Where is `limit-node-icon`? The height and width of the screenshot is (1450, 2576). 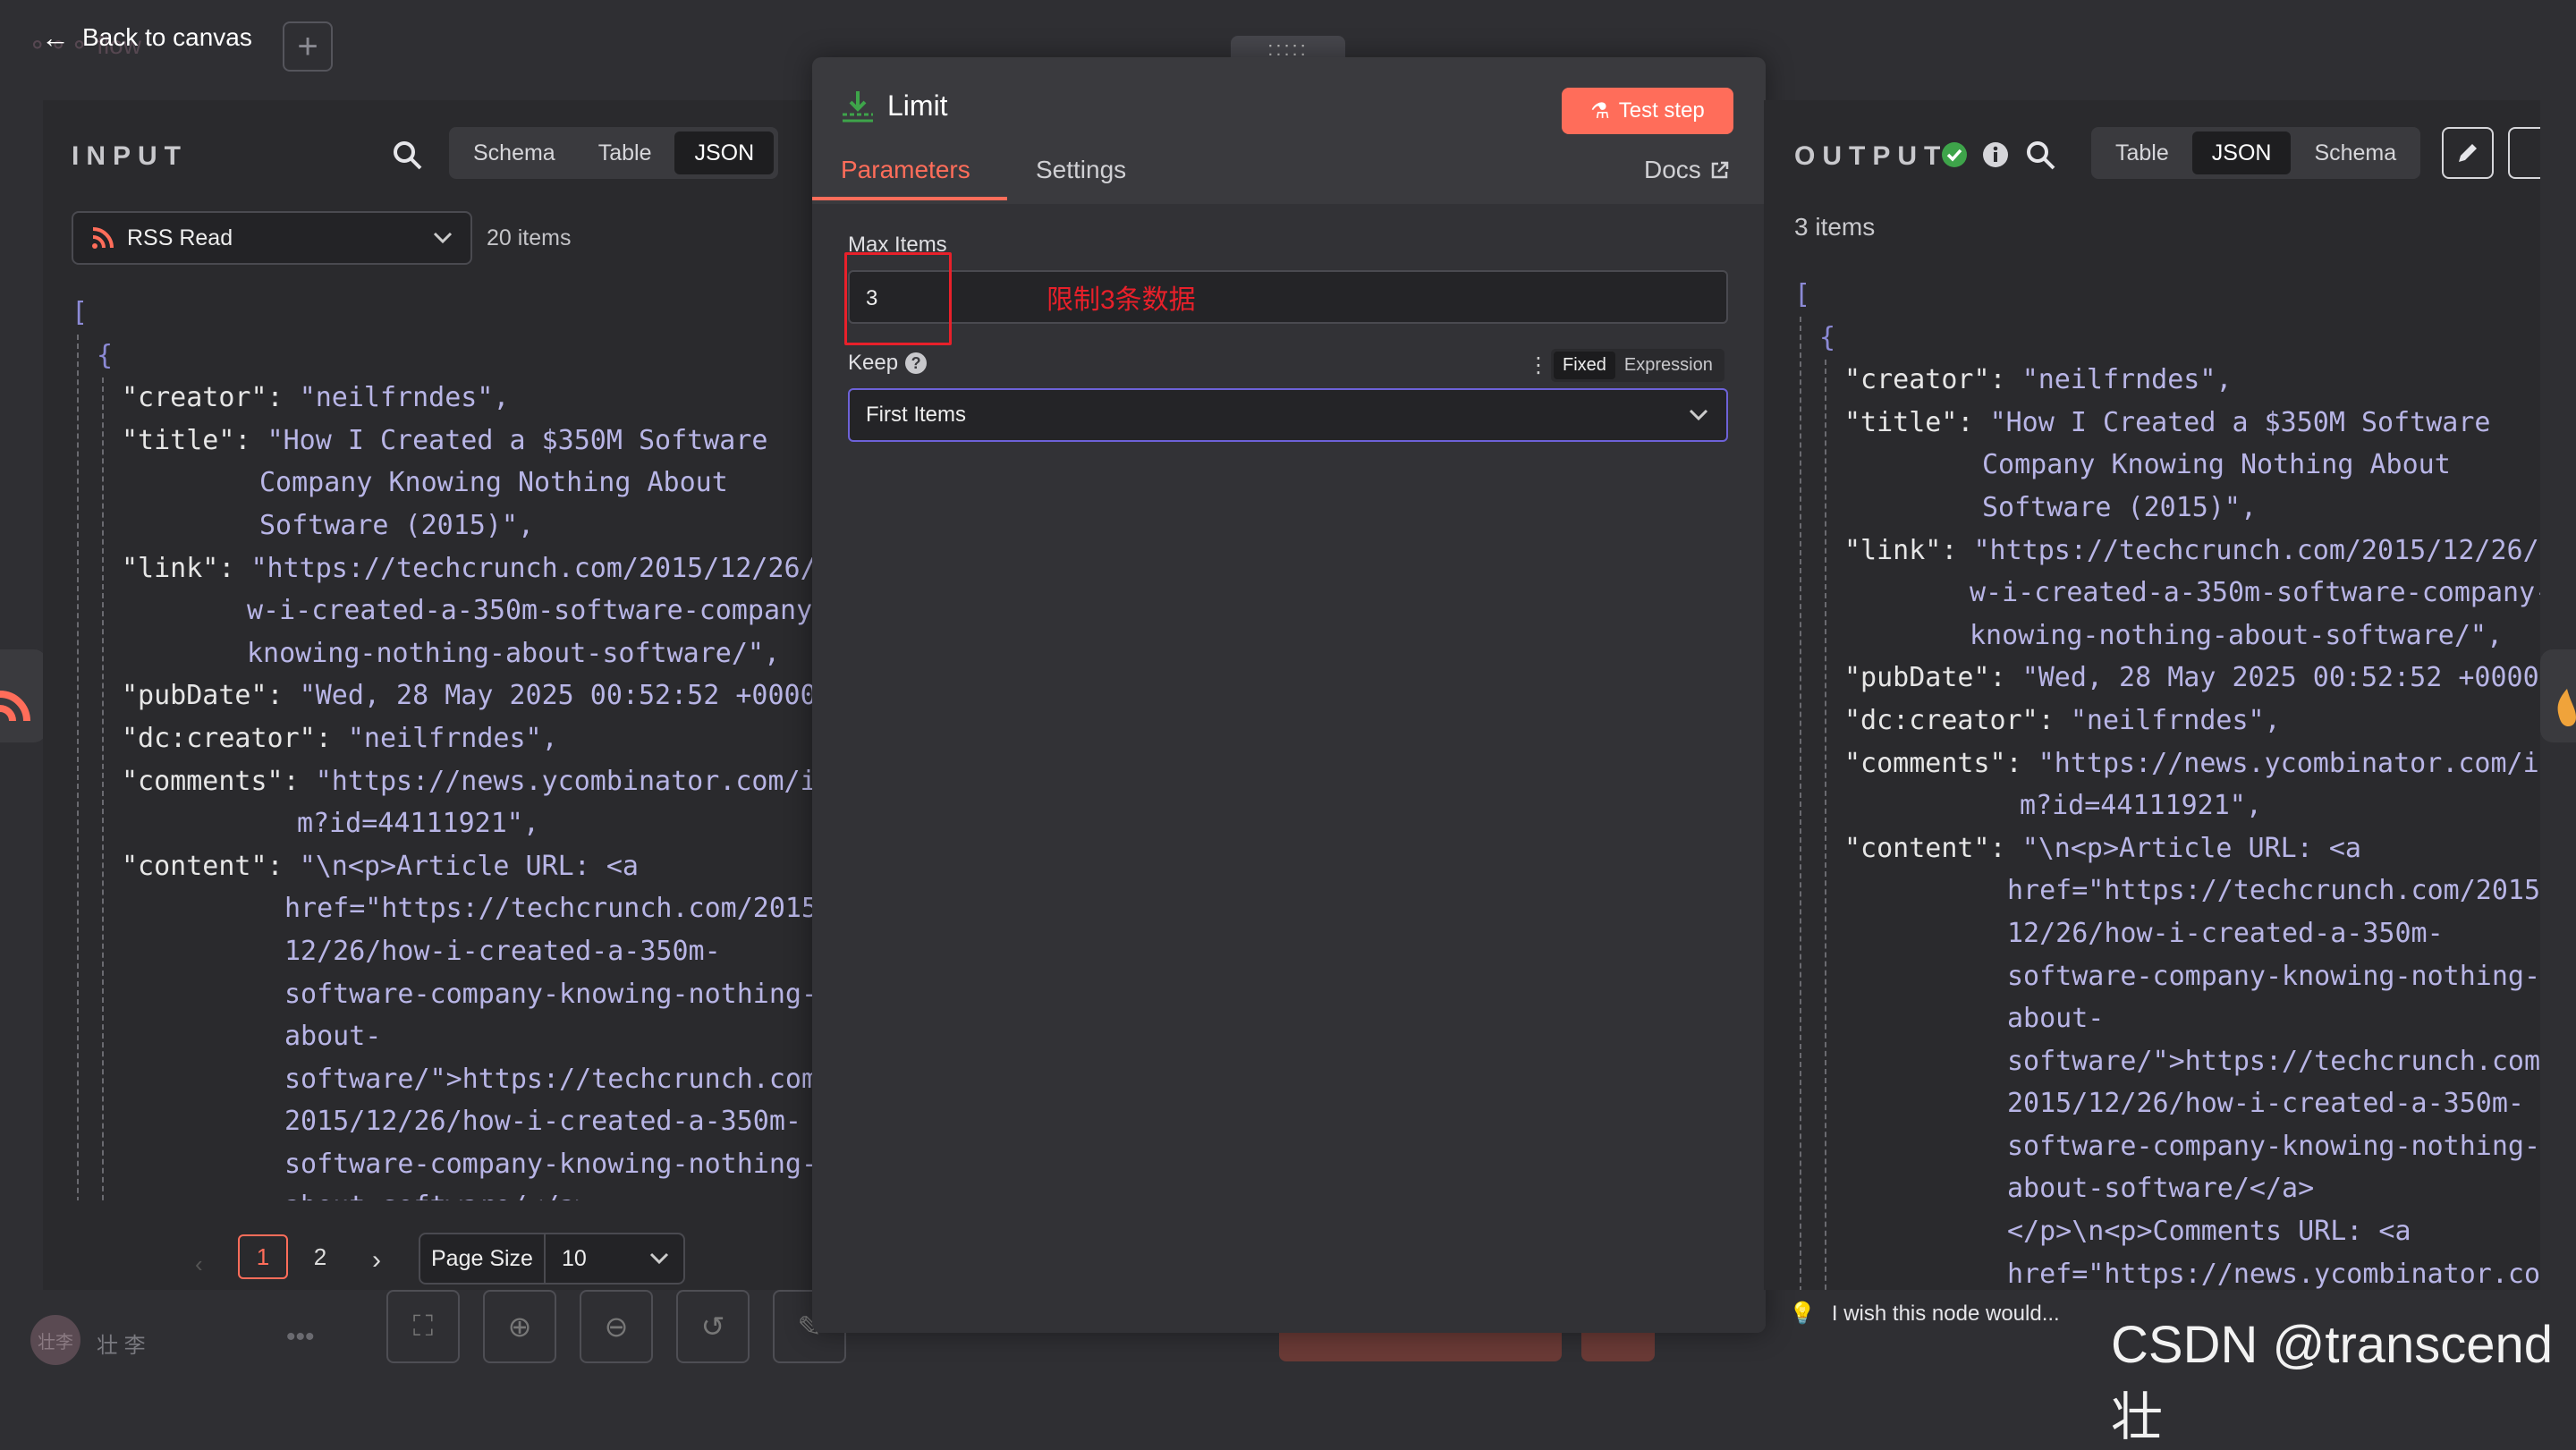
limit-node-icon is located at coordinates (858, 107).